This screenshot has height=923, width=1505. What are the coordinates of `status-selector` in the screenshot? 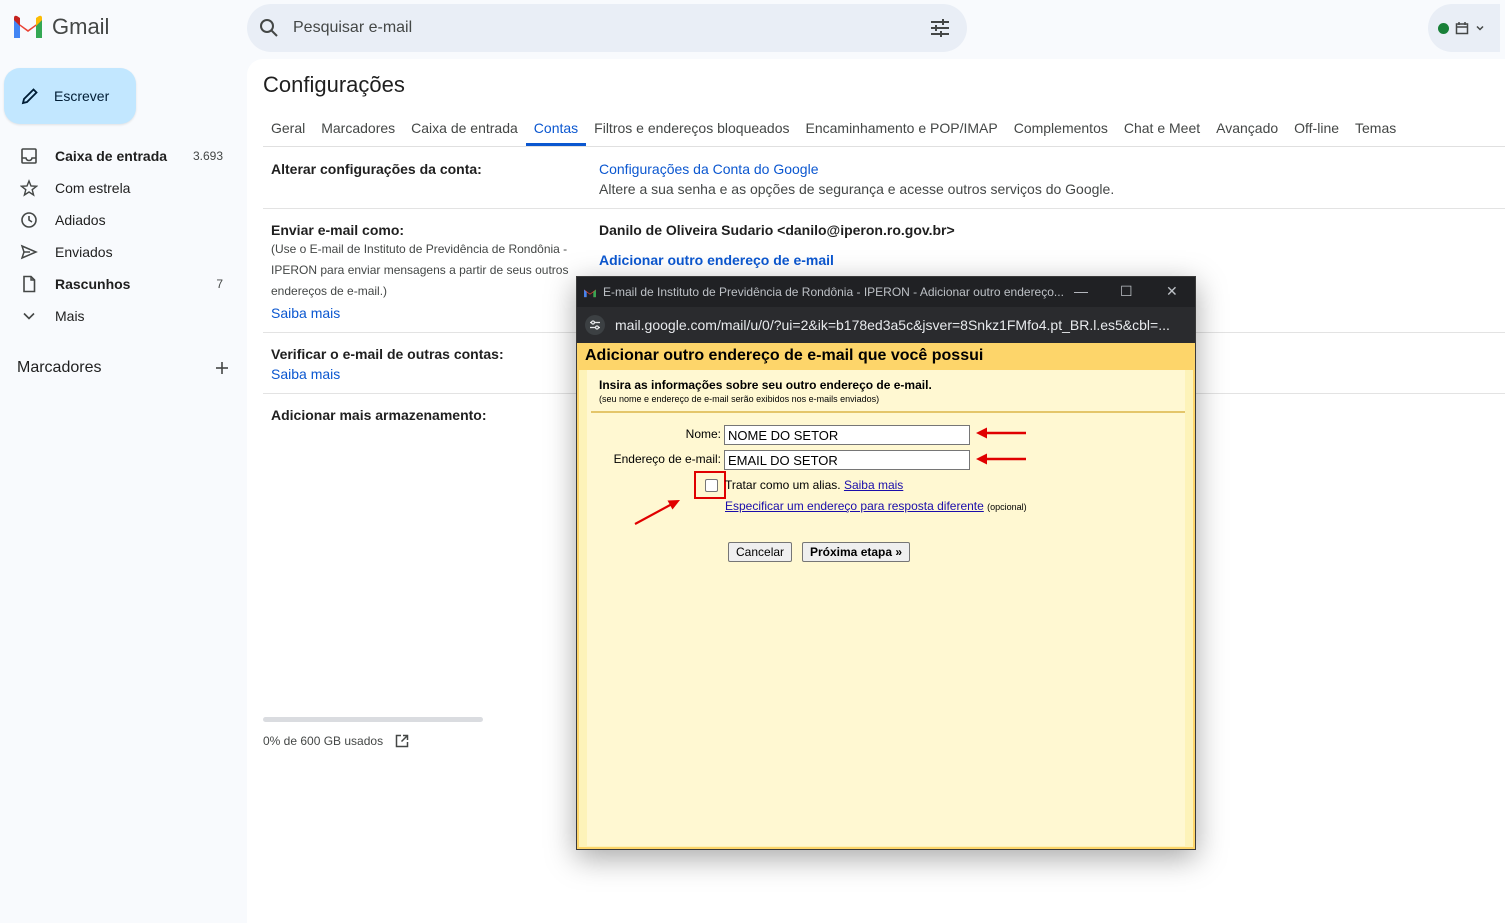 It's located at (1464, 28).